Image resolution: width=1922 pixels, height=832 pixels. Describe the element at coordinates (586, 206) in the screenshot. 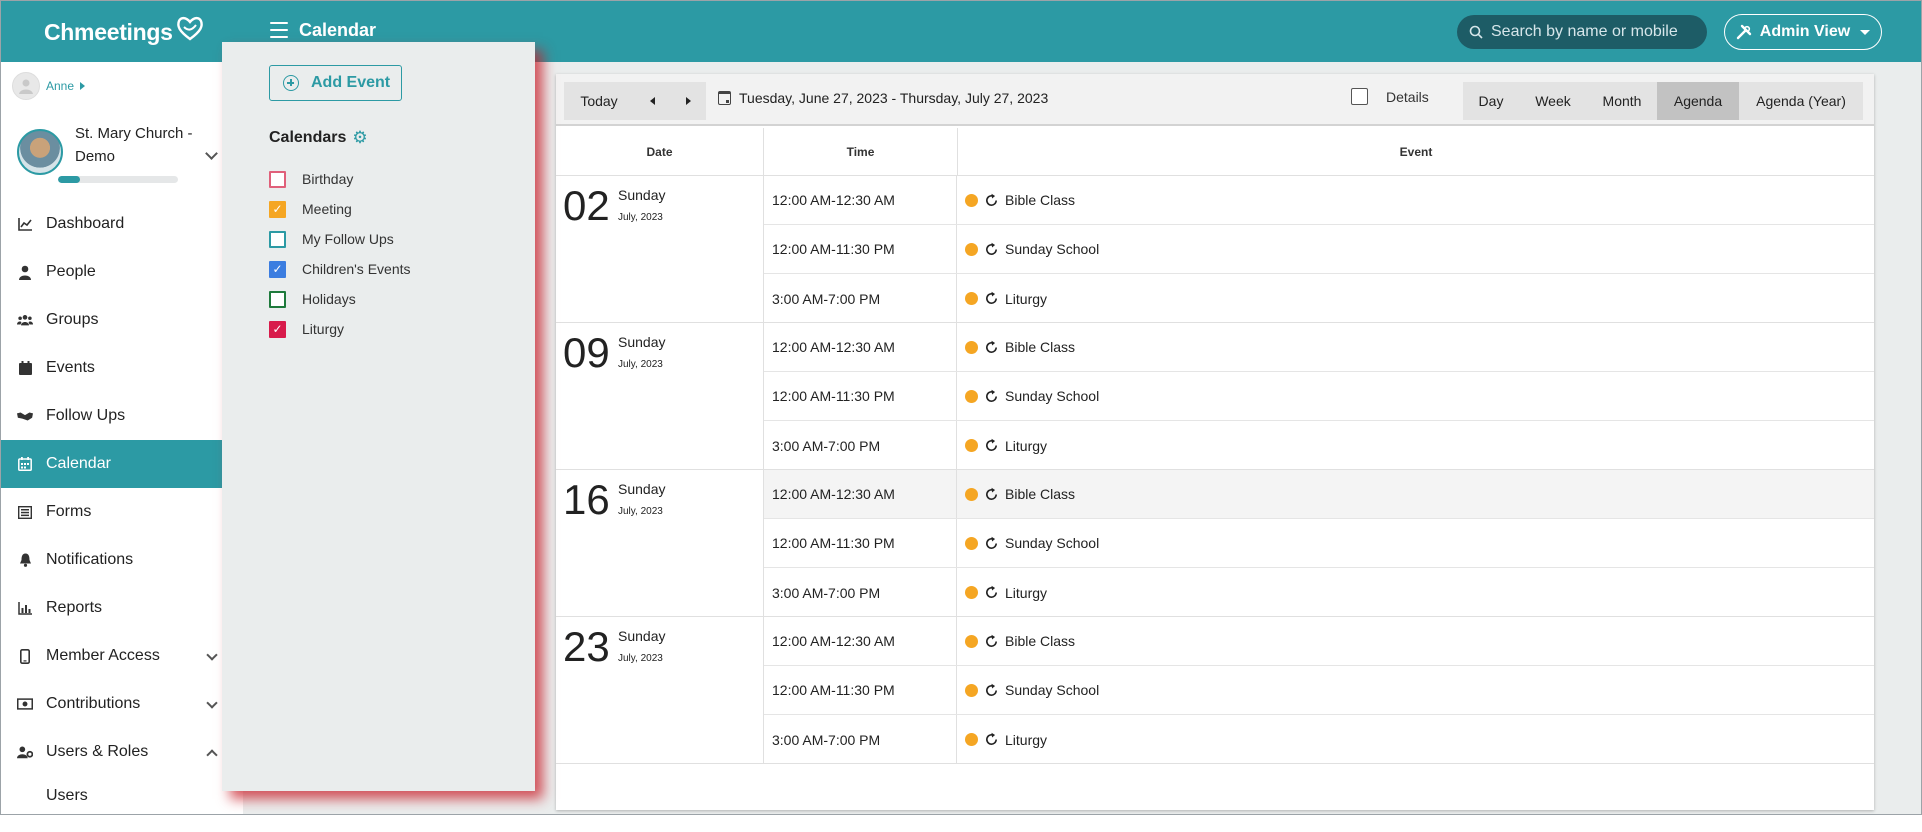

I see `date-day-number: 02` at that location.